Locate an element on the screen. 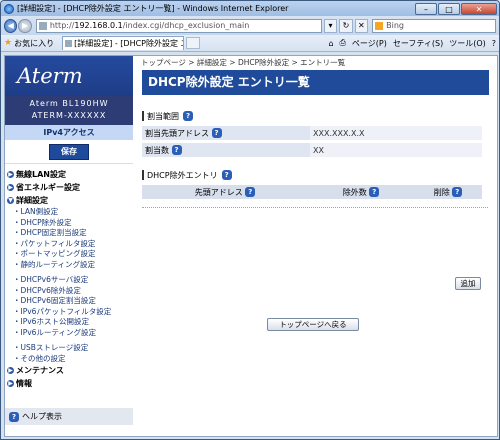  menu-advanced: ▼ 詳細設定 is located at coordinates (69, 200).